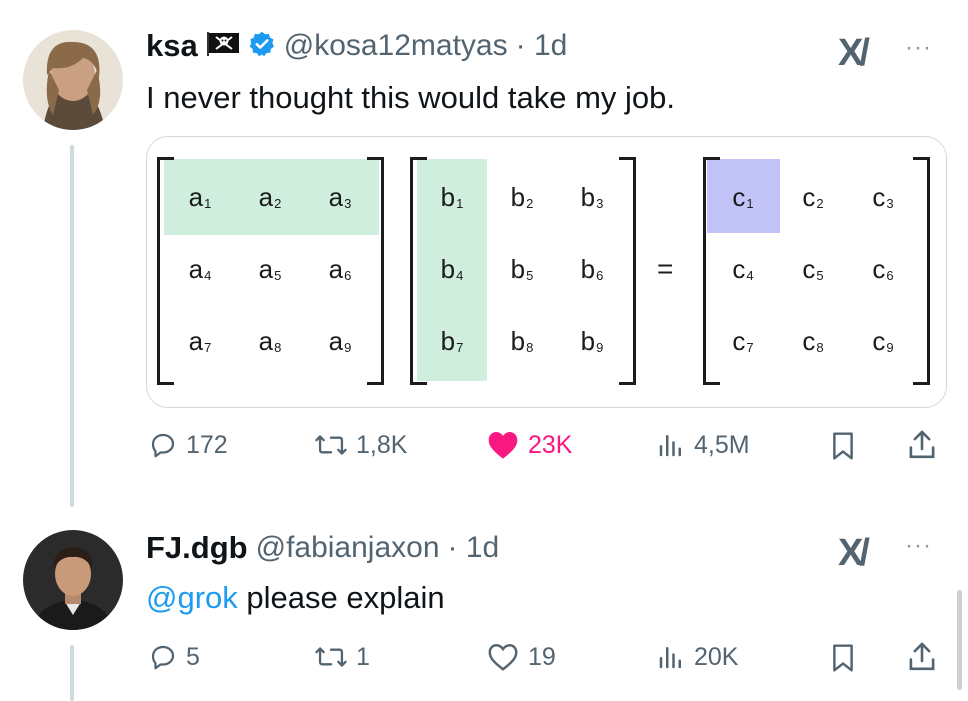  Describe the element at coordinates (382, 444) in the screenshot. I see `repost-count: 1,8K` at that location.